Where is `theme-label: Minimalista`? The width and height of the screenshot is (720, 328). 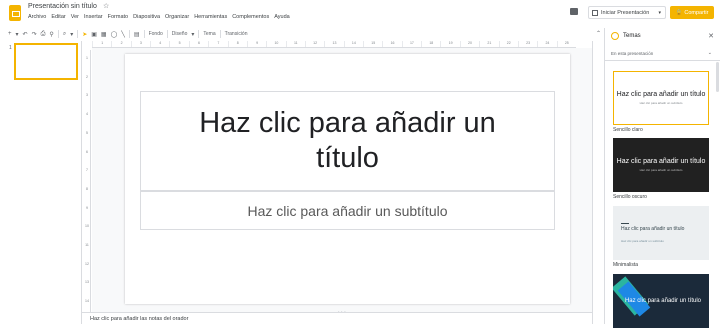 theme-label: Minimalista is located at coordinates (626, 265).